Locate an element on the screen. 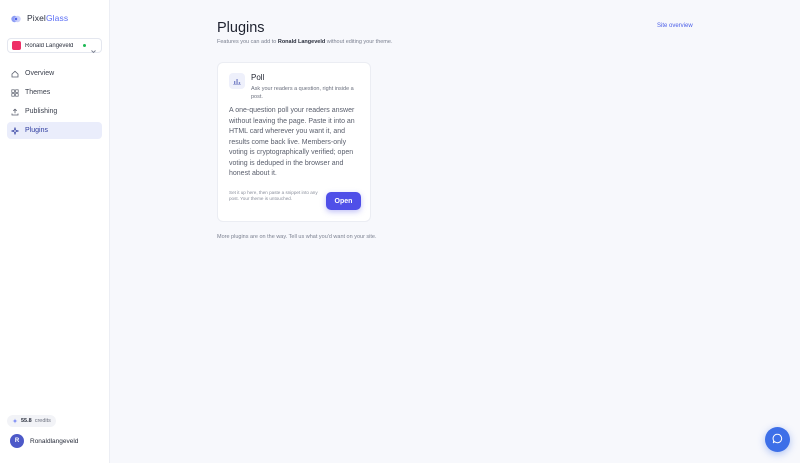 The height and width of the screenshot is (463, 800). site-name: Ronald Langeveld is located at coordinates (49, 45).